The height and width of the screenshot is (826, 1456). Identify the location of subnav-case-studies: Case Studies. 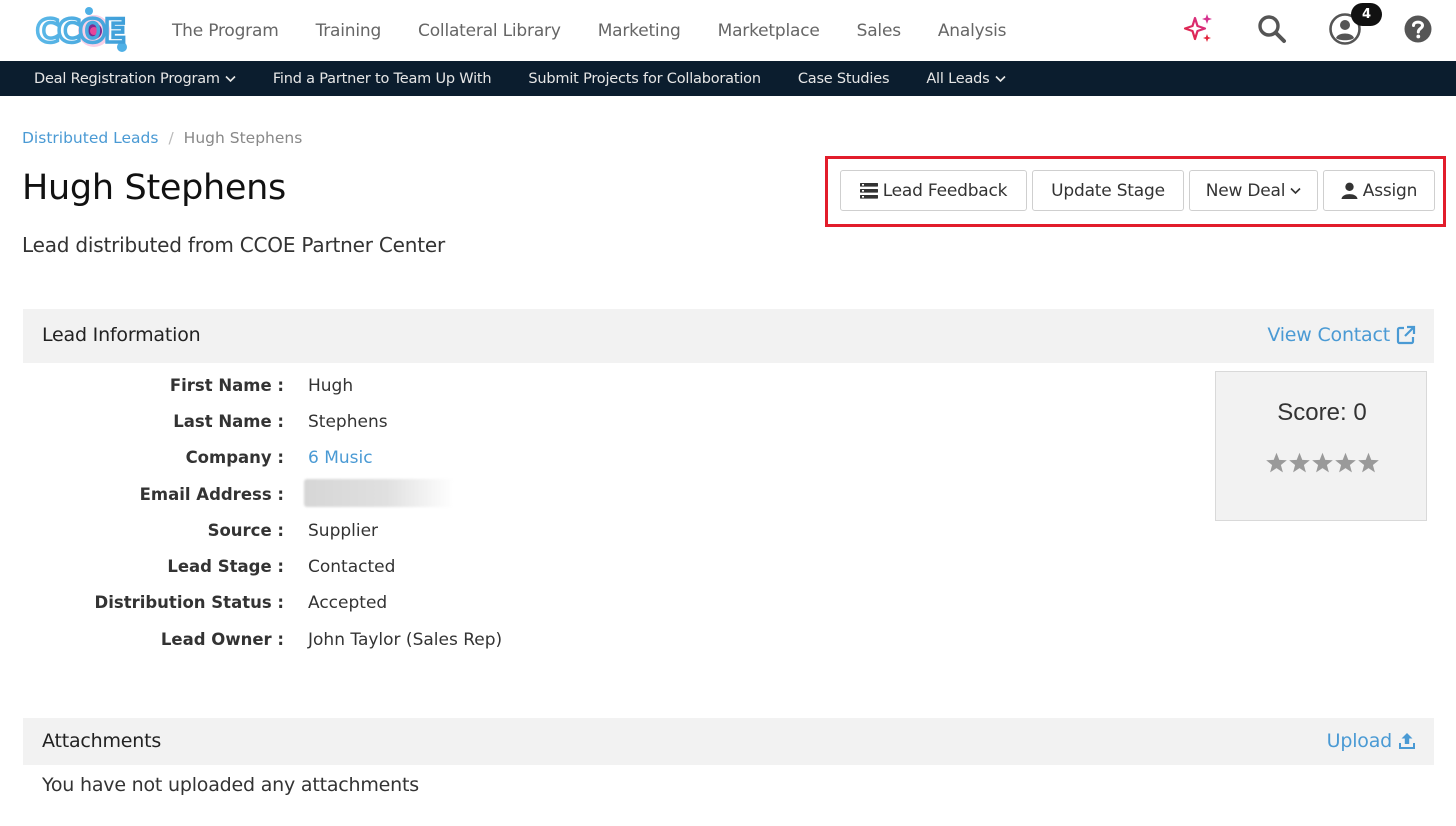
(843, 78).